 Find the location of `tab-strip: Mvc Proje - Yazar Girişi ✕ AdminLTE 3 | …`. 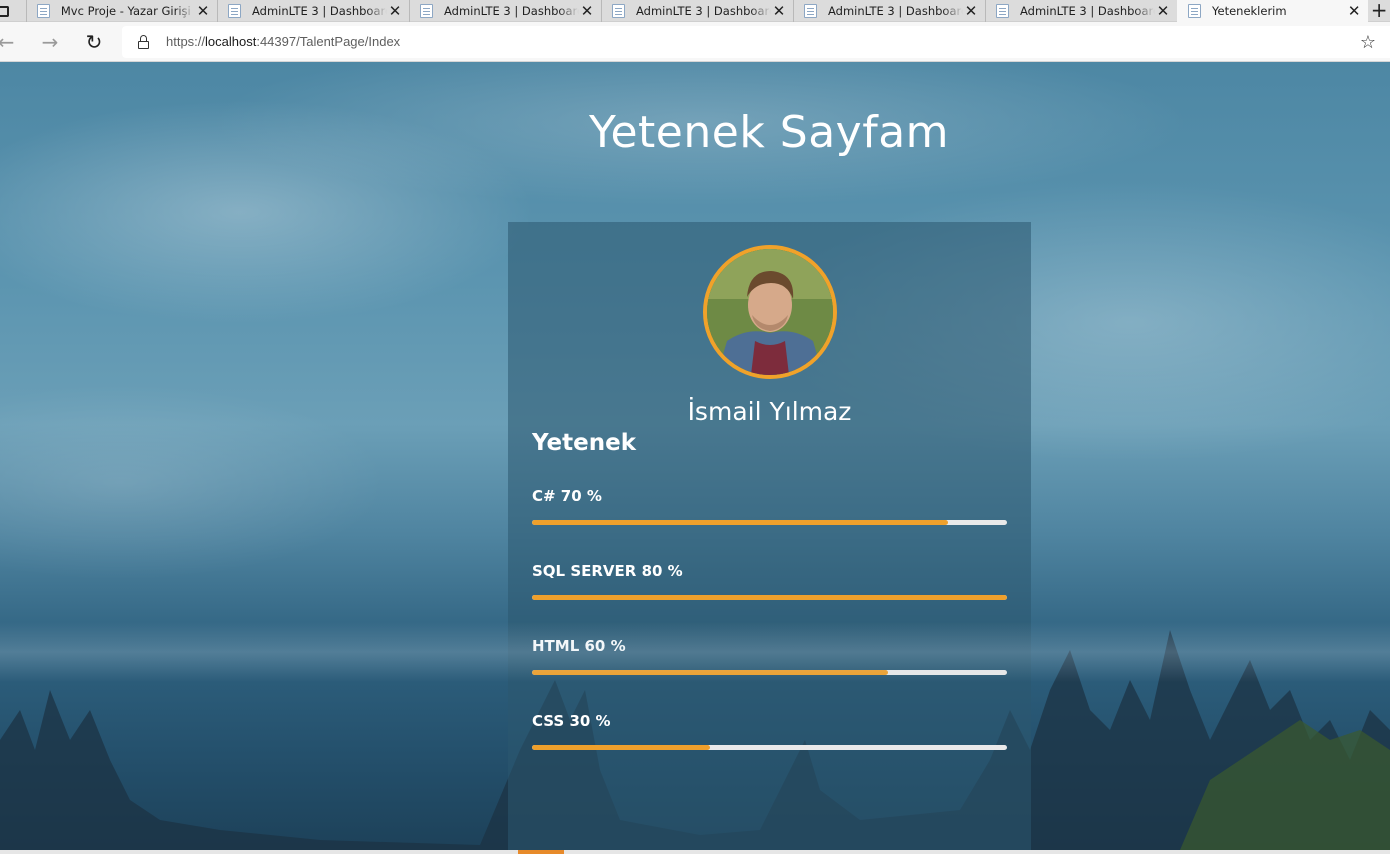

tab-strip: Mvc Proje - Yazar Girişi ✕ AdminLTE 3 | … is located at coordinates (695, 11).